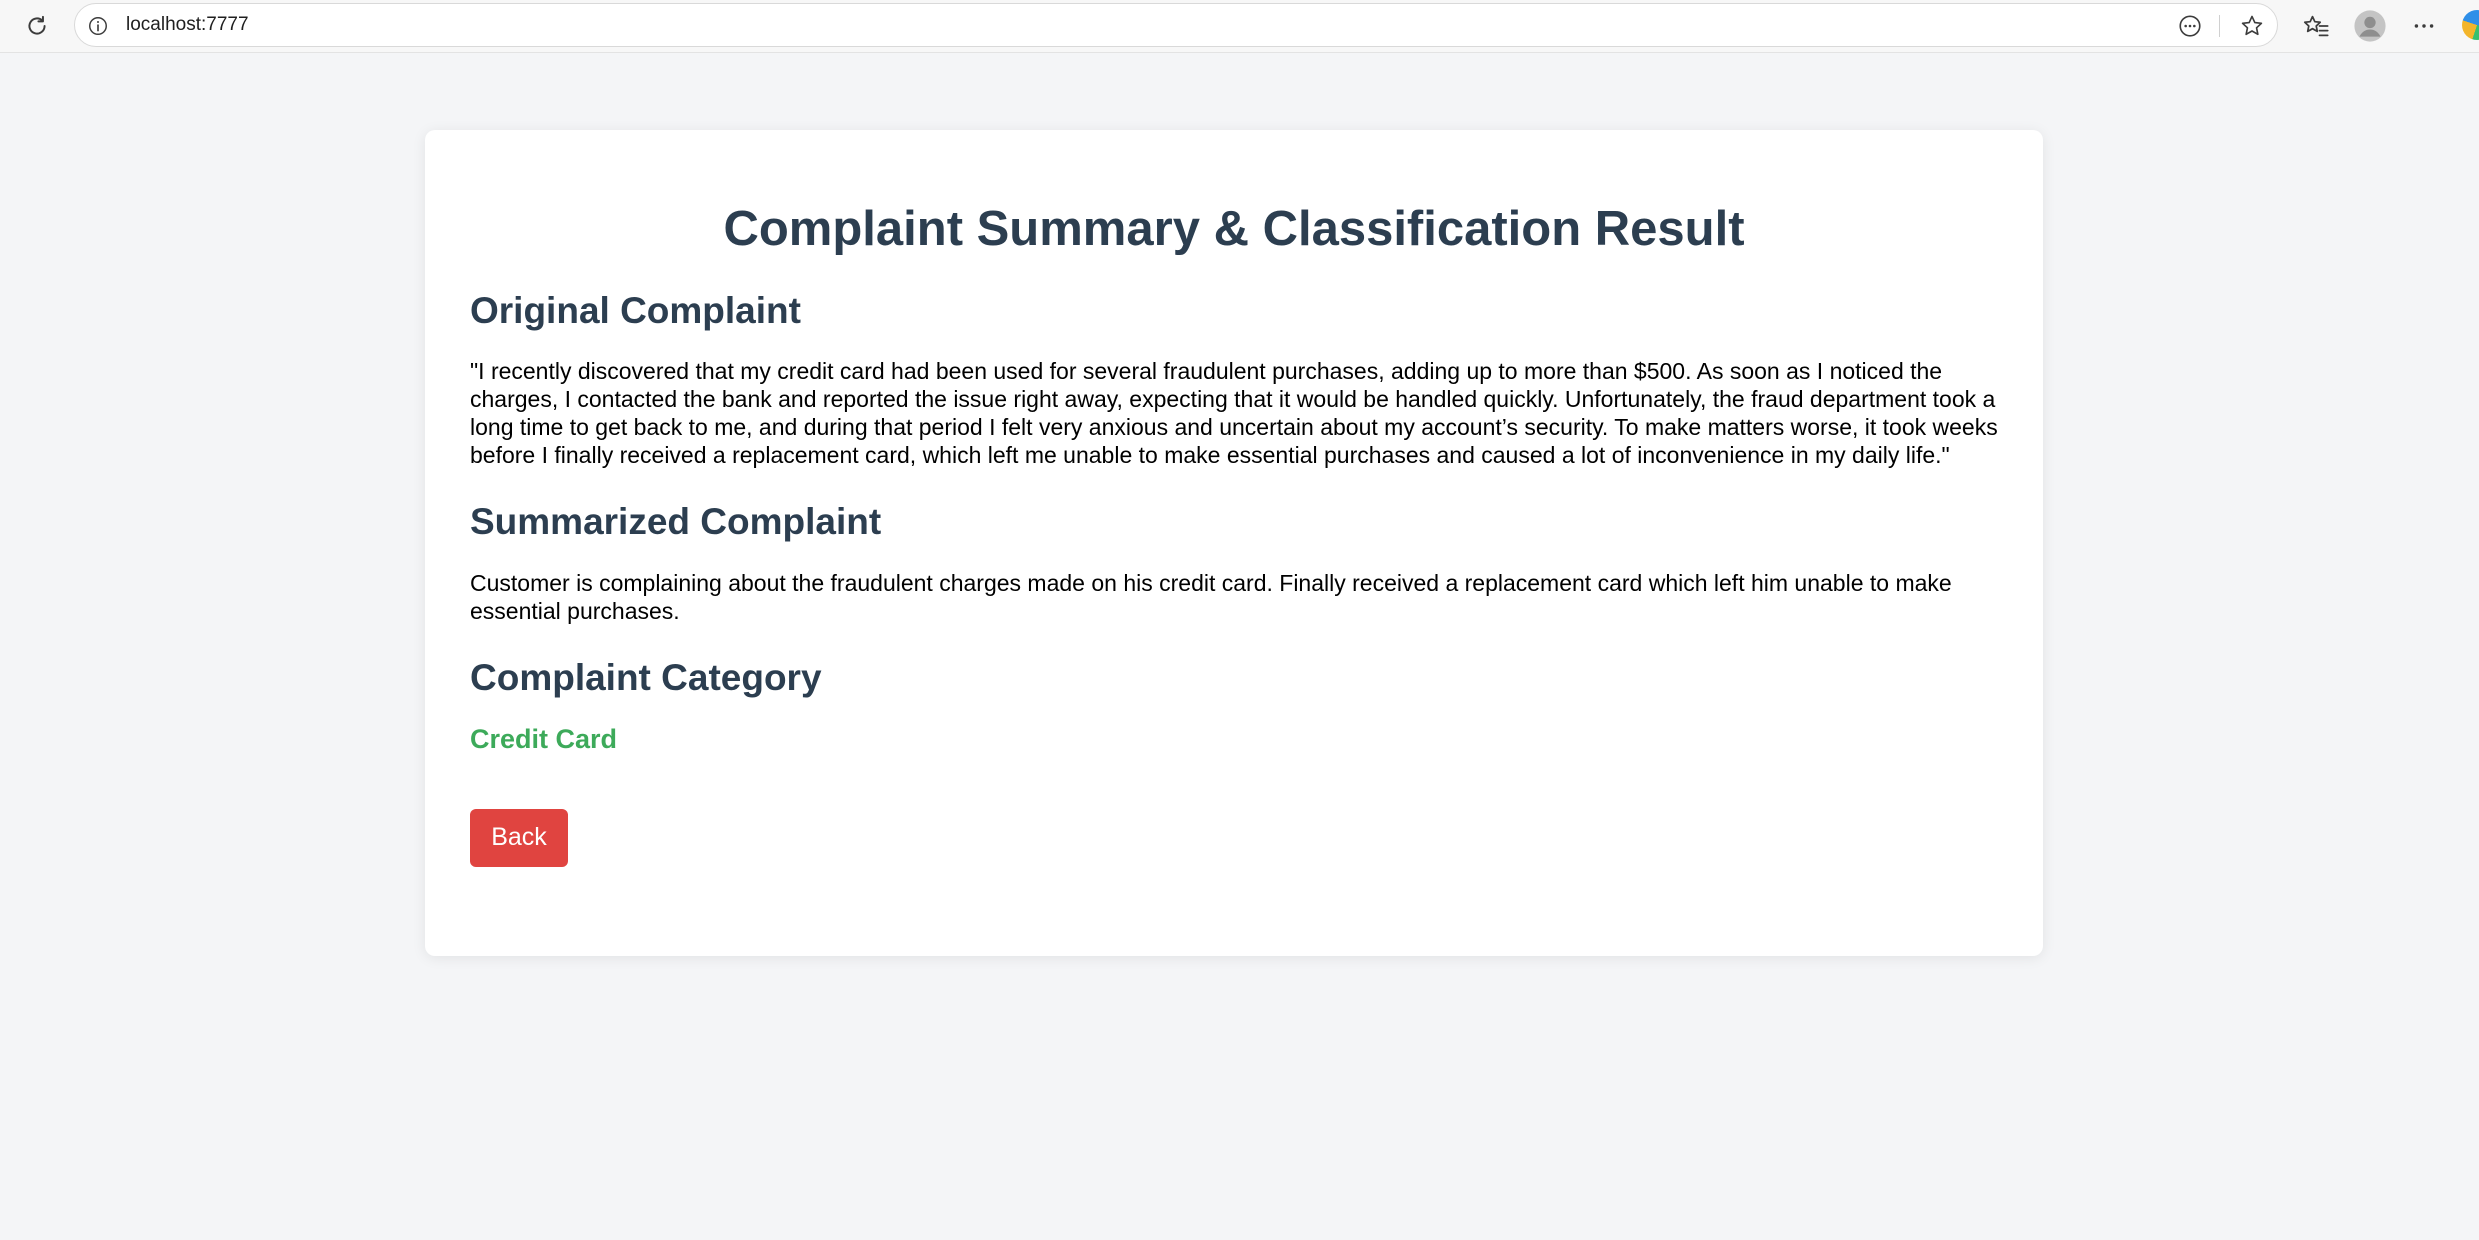  I want to click on reading-mode-button, so click(2190, 26).